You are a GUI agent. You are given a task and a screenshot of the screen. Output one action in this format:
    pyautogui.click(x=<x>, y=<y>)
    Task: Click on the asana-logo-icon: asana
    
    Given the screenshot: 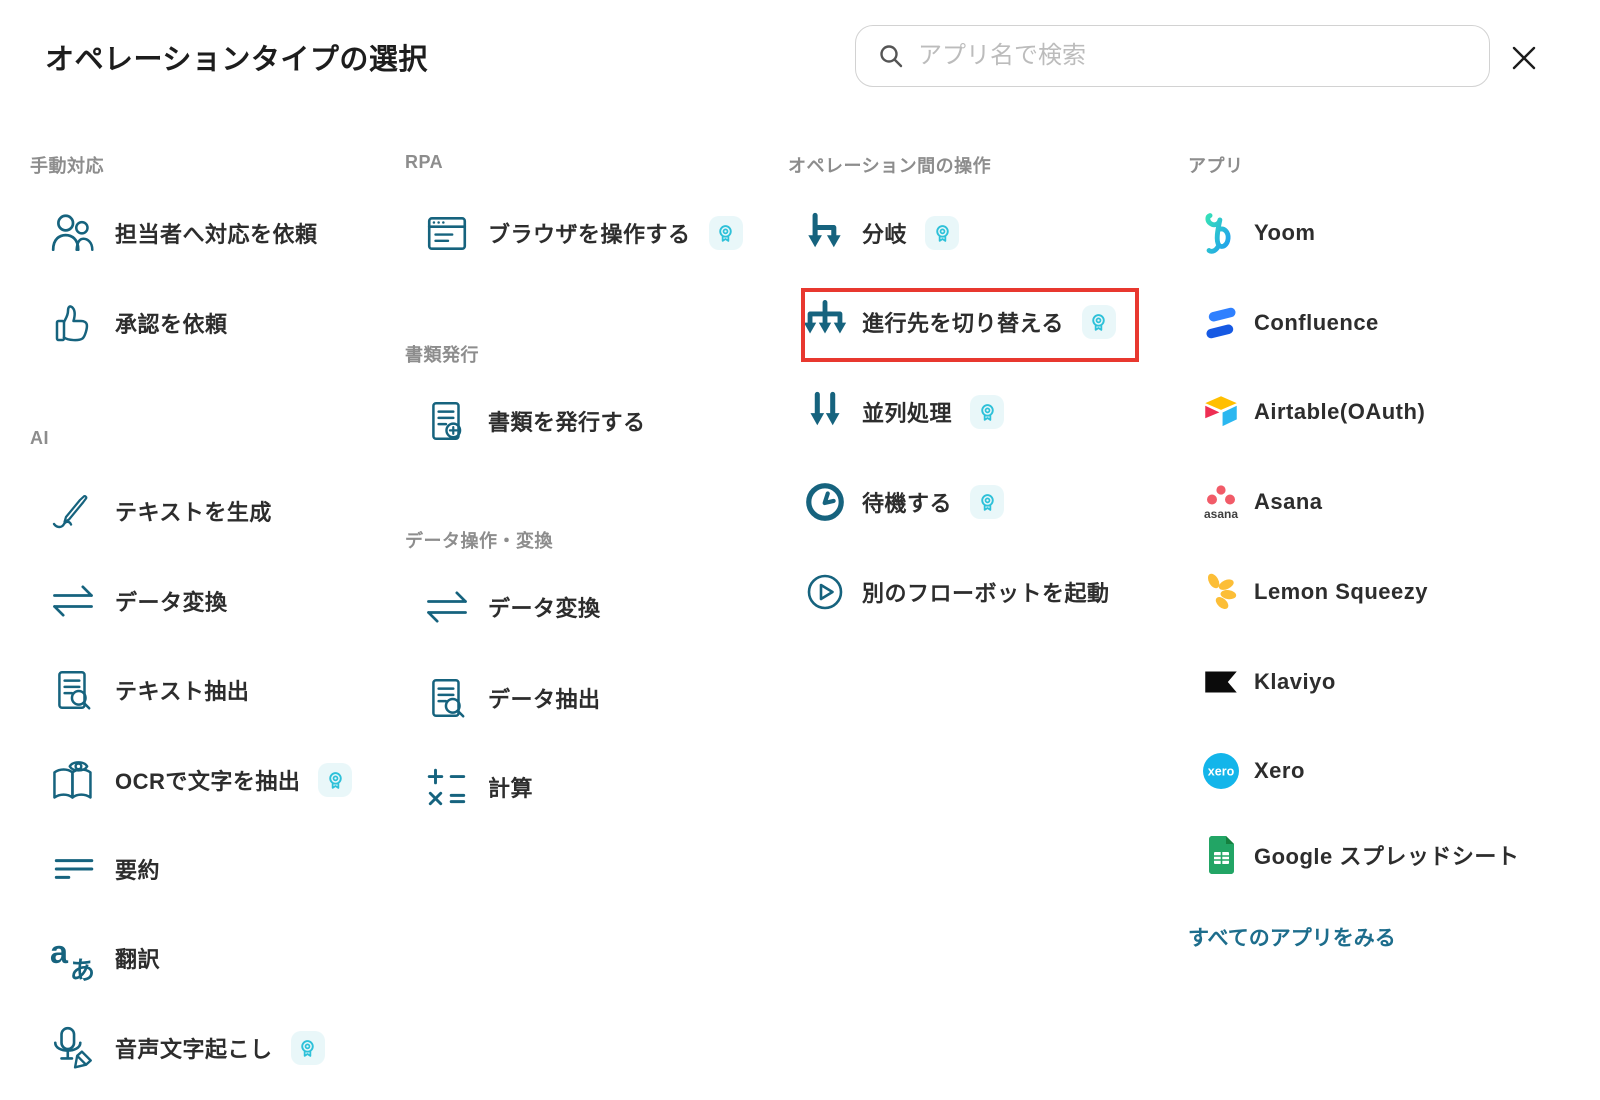 What is the action you would take?
    pyautogui.click(x=1221, y=502)
    